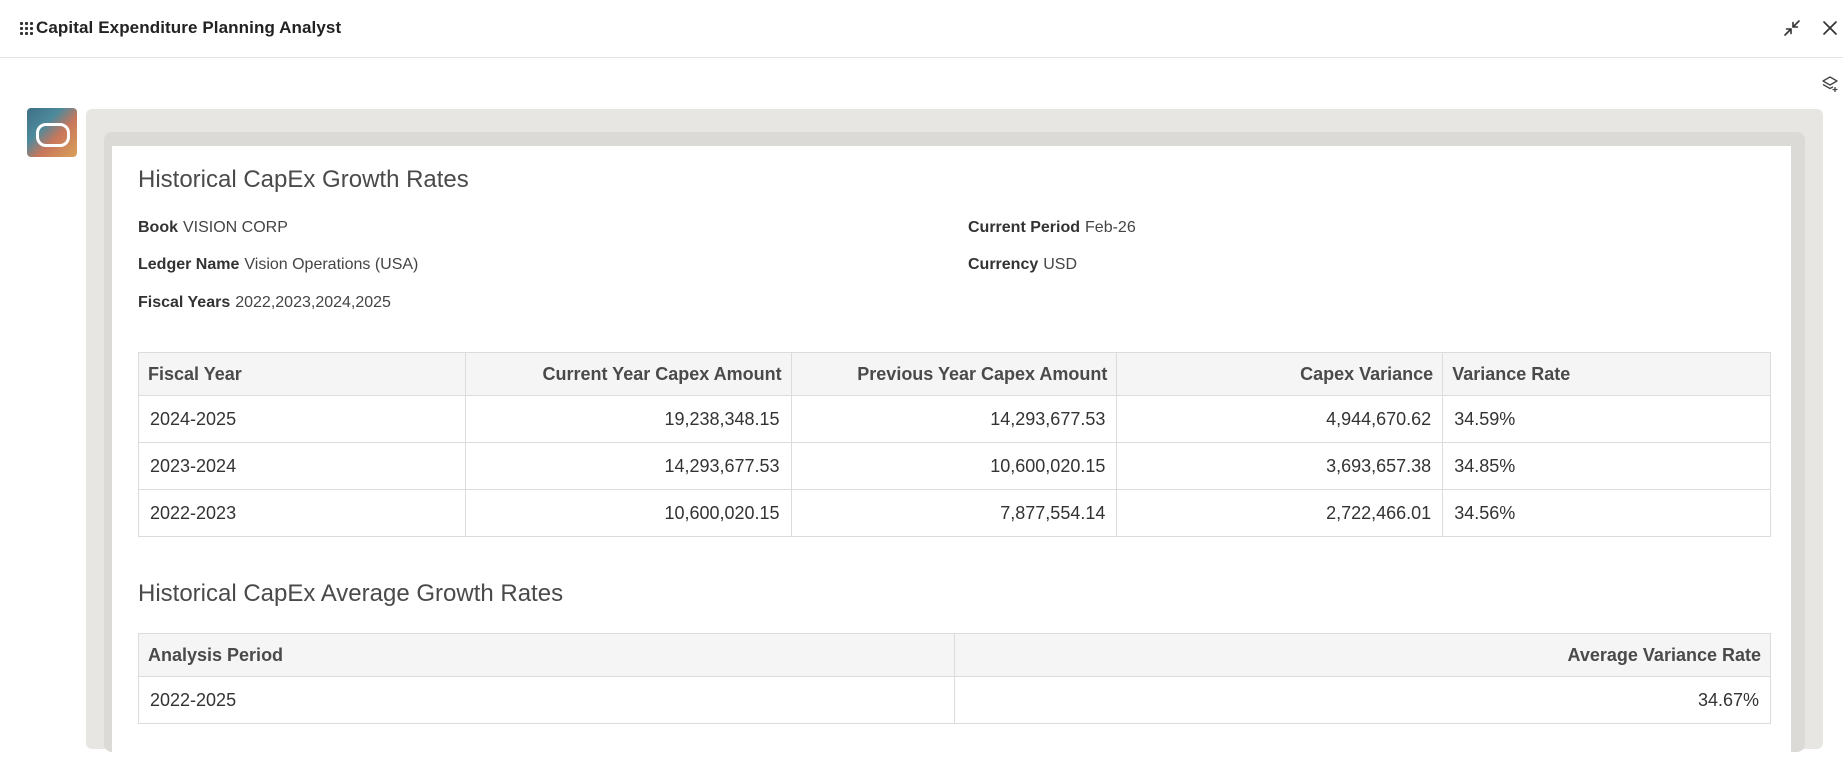 The height and width of the screenshot is (766, 1843). Describe the element at coordinates (1060, 264) in the screenshot. I see `currency-value: USD` at that location.